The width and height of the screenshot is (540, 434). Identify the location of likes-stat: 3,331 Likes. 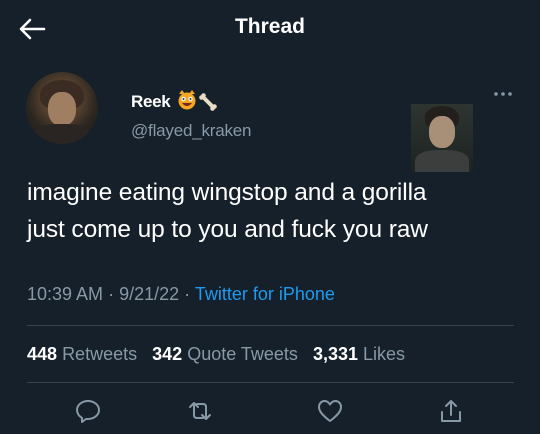
(359, 354).